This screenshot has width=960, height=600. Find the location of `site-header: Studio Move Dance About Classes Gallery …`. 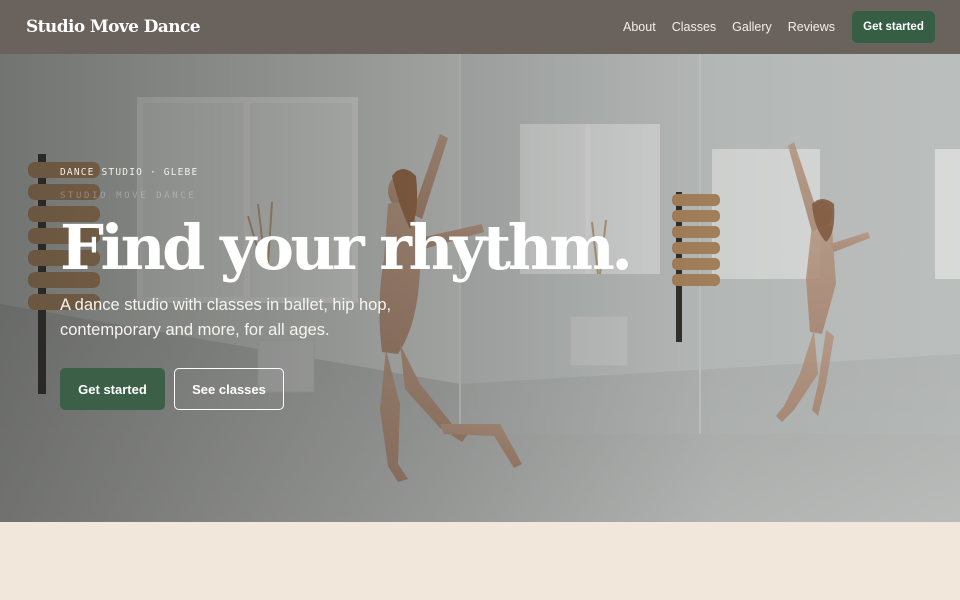

site-header: Studio Move Dance About Classes Gallery … is located at coordinates (480, 27).